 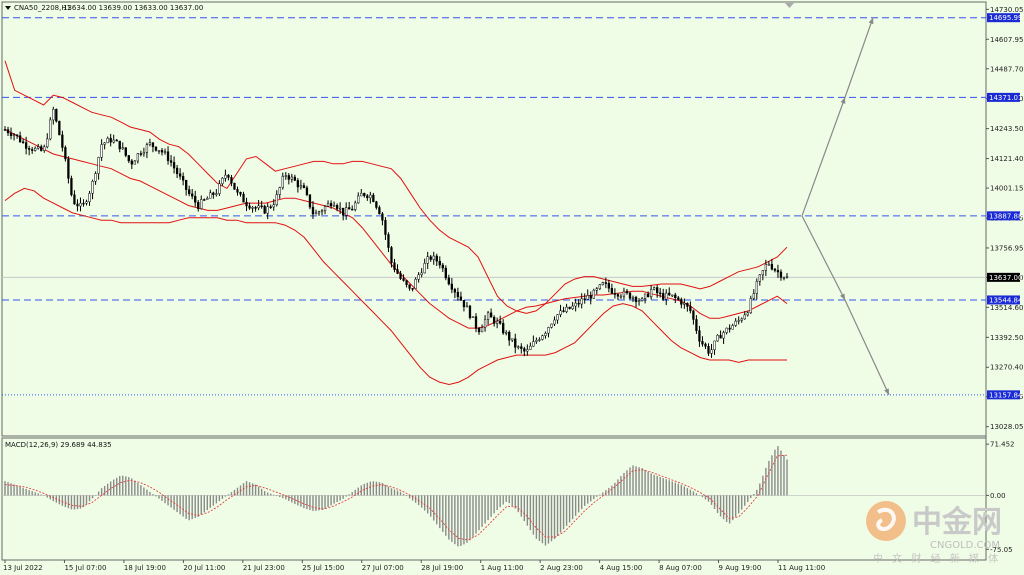 I want to click on macd-label: MACD(12,26,9) 29.689 44.835, so click(x=58, y=445).